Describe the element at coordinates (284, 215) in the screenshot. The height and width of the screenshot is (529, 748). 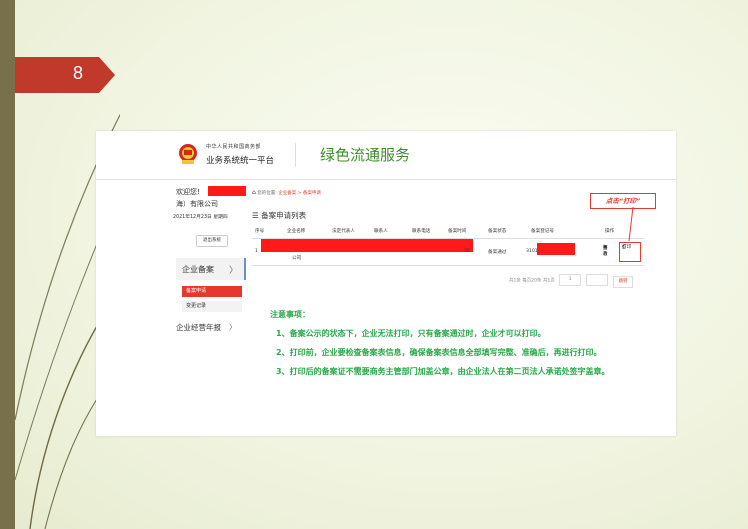
I see `list-title-text: 备案申请列表` at that location.